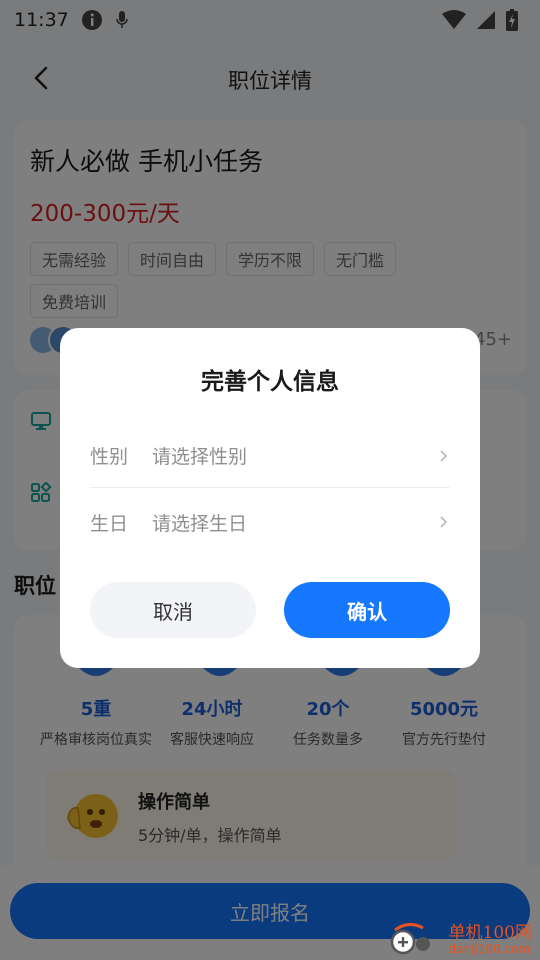 This screenshot has height=960, width=540. I want to click on watermark-logo-icon, so click(410, 939).